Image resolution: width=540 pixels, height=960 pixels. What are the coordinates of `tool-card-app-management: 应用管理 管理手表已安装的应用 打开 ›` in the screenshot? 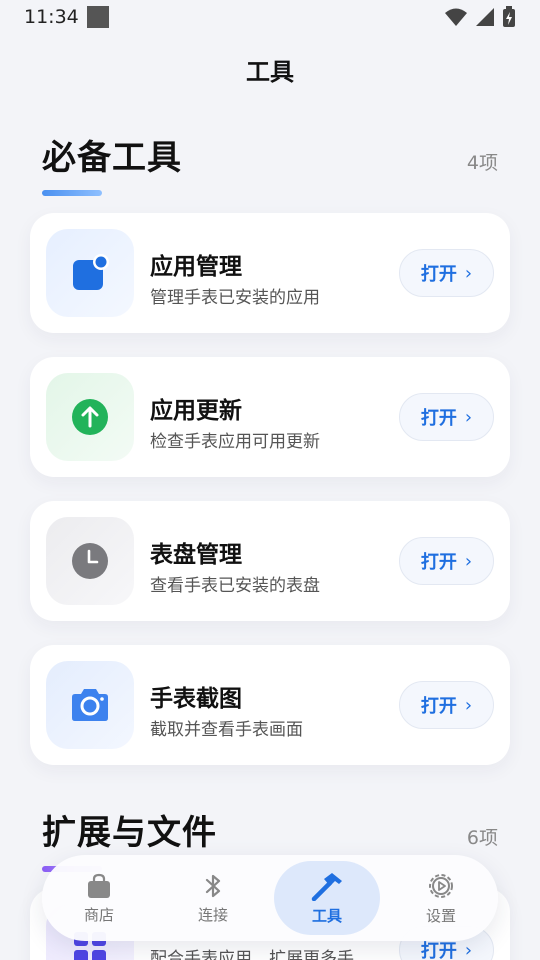 It's located at (270, 273).